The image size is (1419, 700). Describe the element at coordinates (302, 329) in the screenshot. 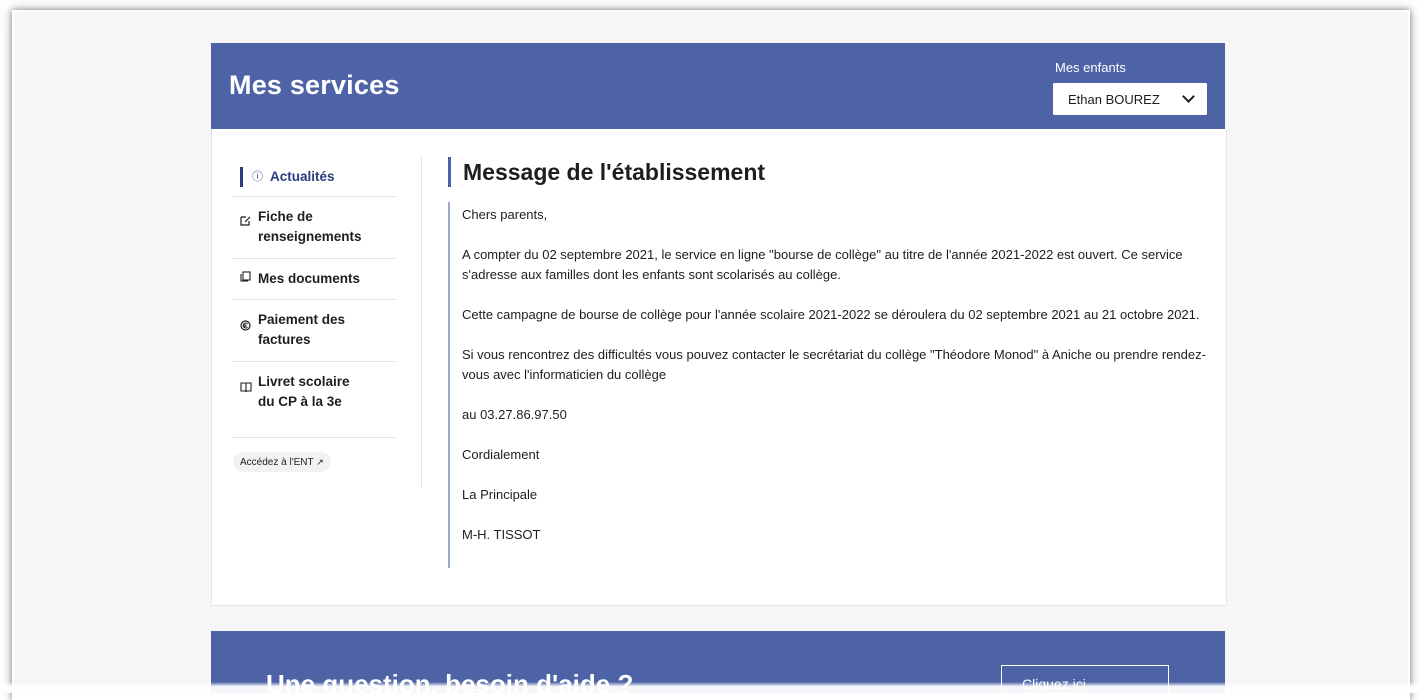

I see `sidebar-item-label: Paiement des factures` at that location.